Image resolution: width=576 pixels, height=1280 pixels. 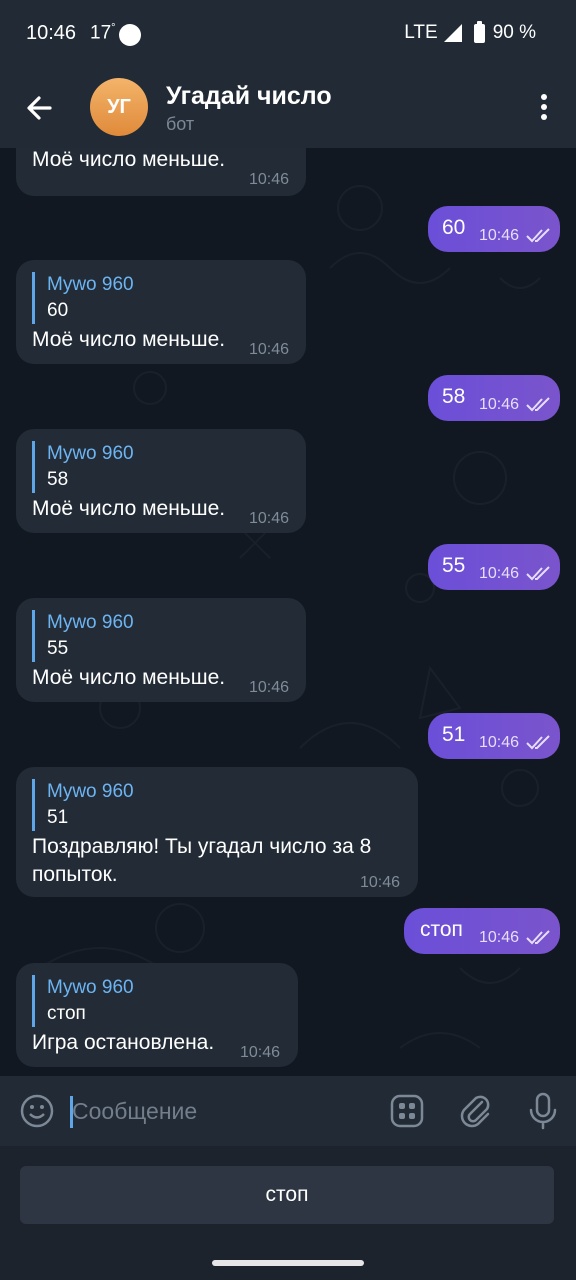 I want to click on message-outgoing: 51 10:46, so click(x=494, y=736).